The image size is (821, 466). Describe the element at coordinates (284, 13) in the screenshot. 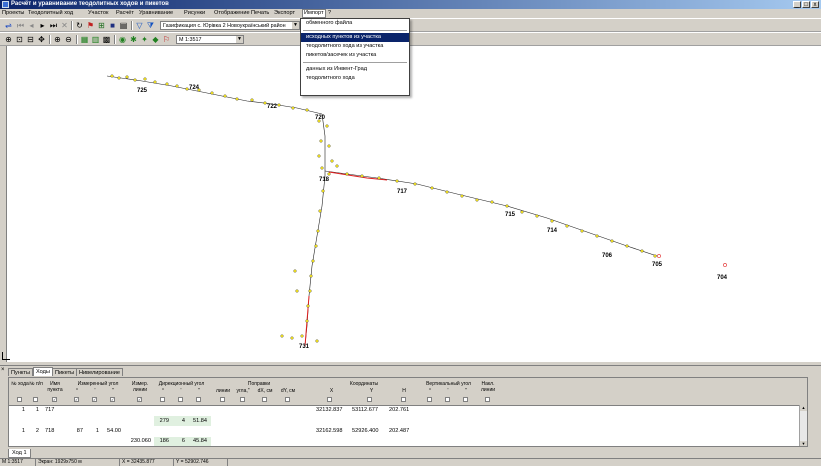

I see `menu-export: Экспорт` at that location.